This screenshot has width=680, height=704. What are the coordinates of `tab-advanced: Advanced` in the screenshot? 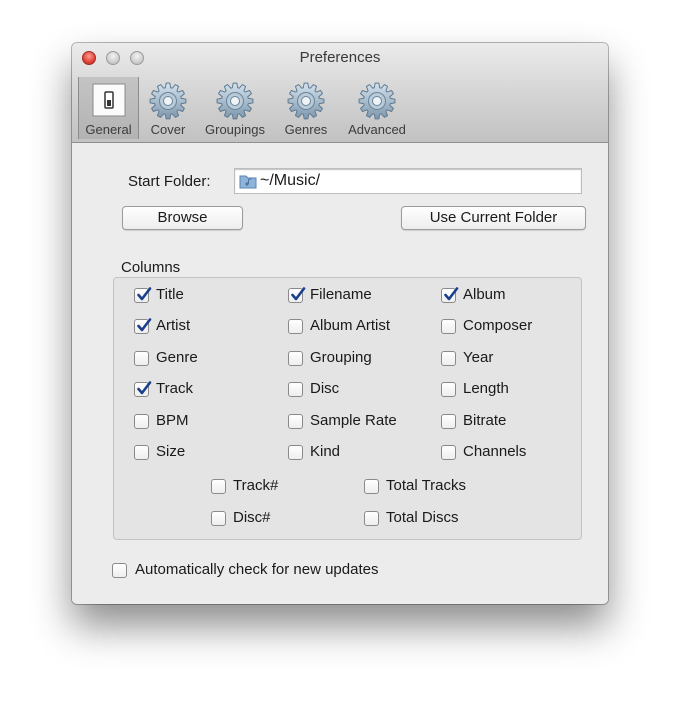 It's located at (377, 108).